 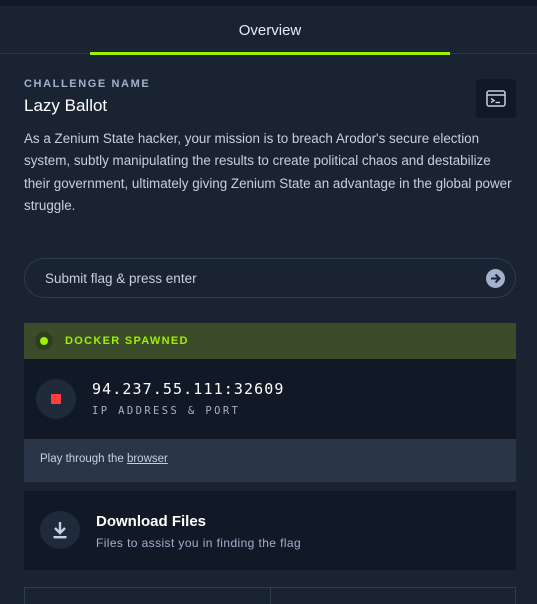 I want to click on flag-input, so click(x=260, y=278).